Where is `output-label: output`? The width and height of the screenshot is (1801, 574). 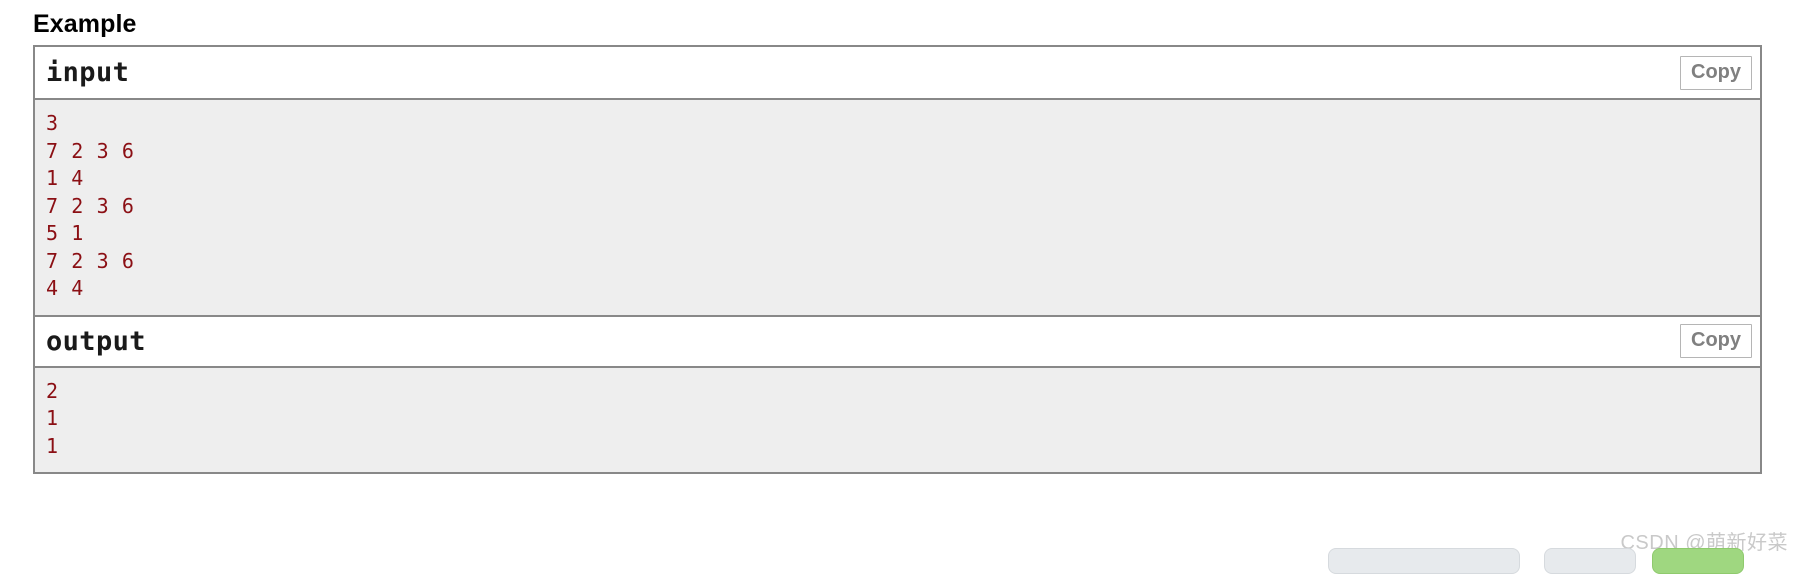
output-label: output is located at coordinates (96, 341).